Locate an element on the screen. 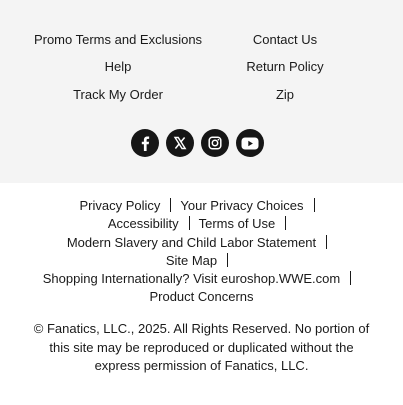 This screenshot has height=405, width=403. privacy-policy-link: Privacy Policy is located at coordinates (120, 205).